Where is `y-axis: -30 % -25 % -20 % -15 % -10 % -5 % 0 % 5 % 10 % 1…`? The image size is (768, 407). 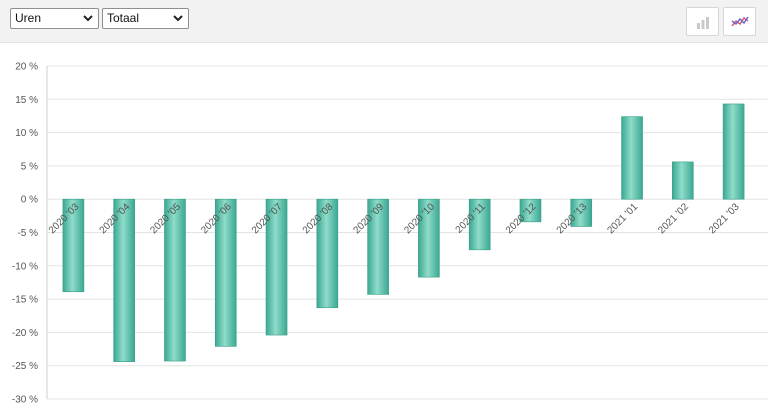 y-axis: -30 % -25 % -20 % -15 % -10 % -5 % 0 % 5 % 10 % 1… is located at coordinates (30, 234).